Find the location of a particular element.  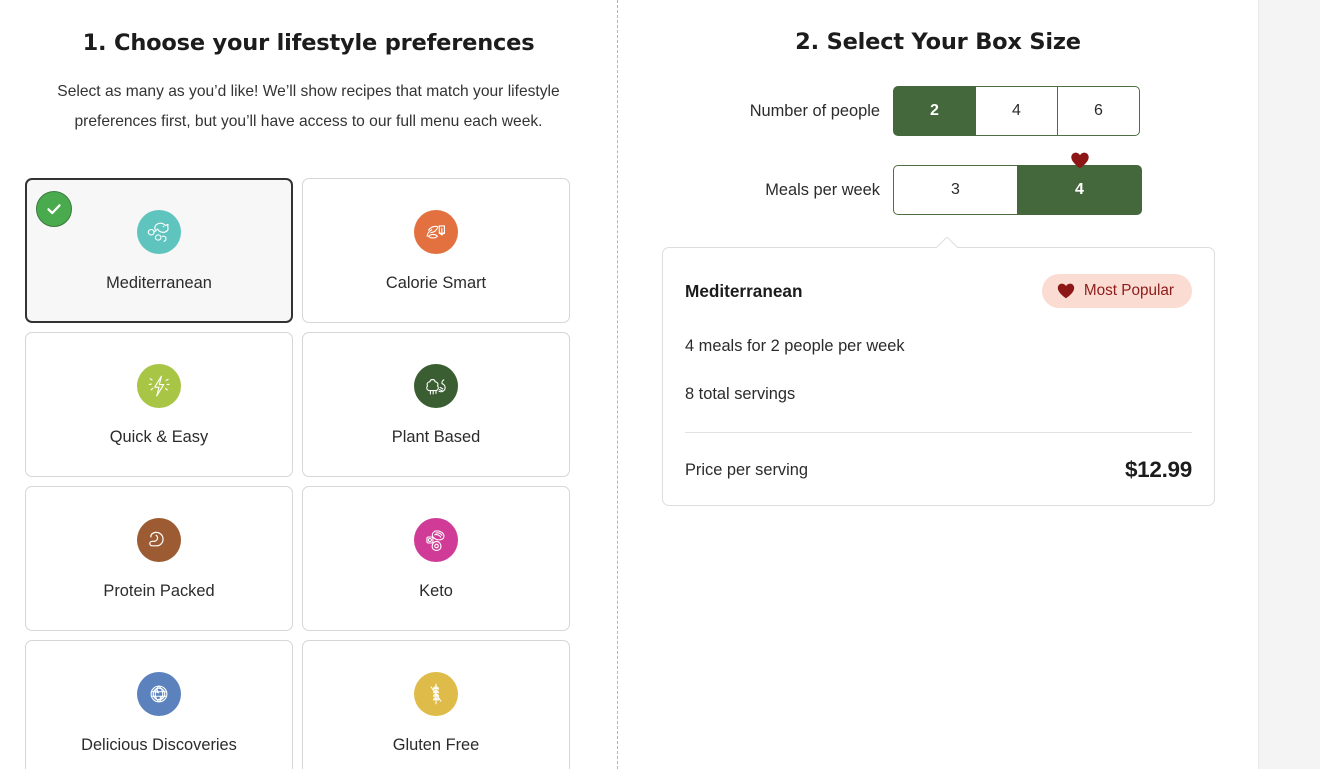

fish-olives-icon is located at coordinates (159, 231).